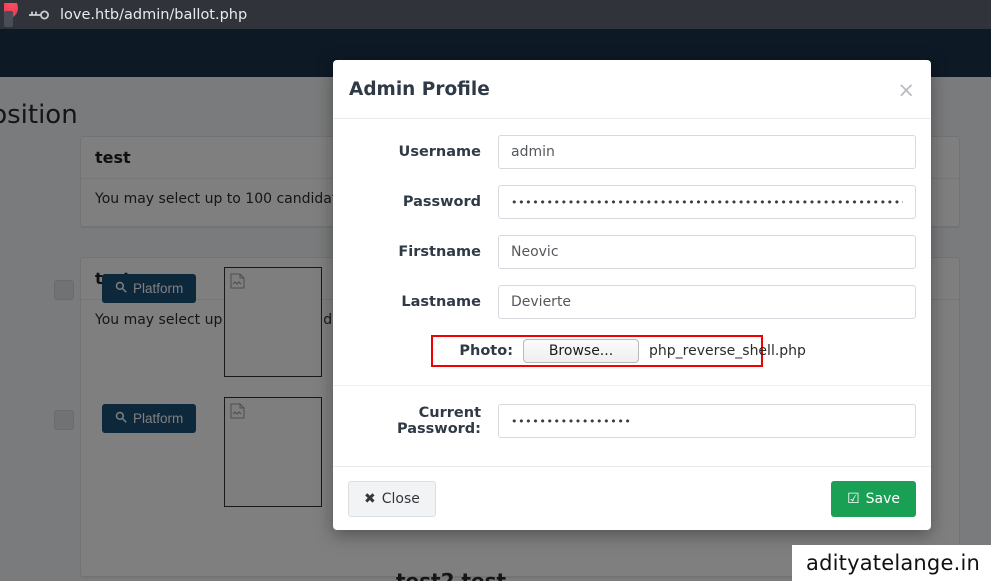  Describe the element at coordinates (419, 89) in the screenshot. I see `modal-title: Admin Profile` at that location.